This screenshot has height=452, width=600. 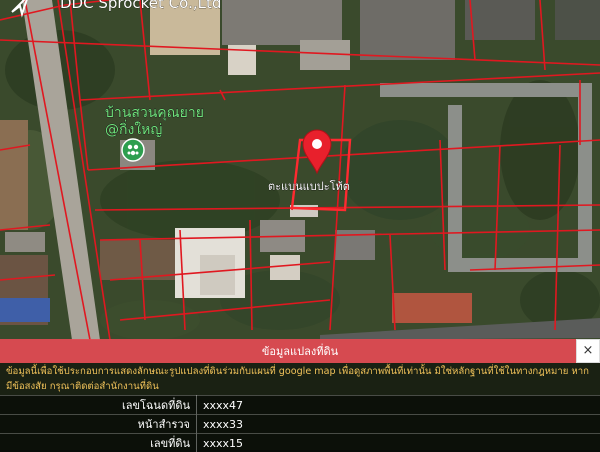 I want to click on company-label: DDC Sprocket Co.,Ltd, so click(x=140, y=6).